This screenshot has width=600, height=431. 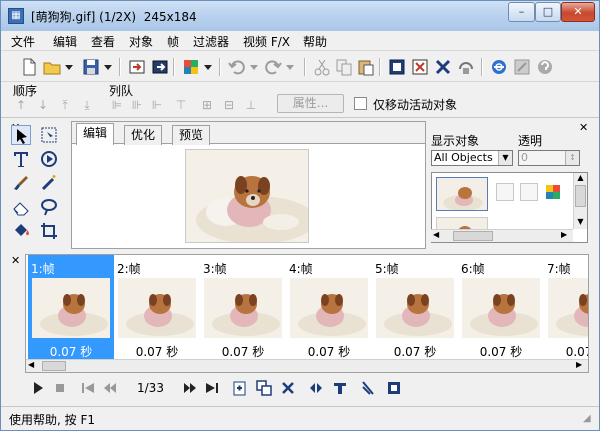 I want to click on puppy-thumbnail-image, so click(x=463, y=198).